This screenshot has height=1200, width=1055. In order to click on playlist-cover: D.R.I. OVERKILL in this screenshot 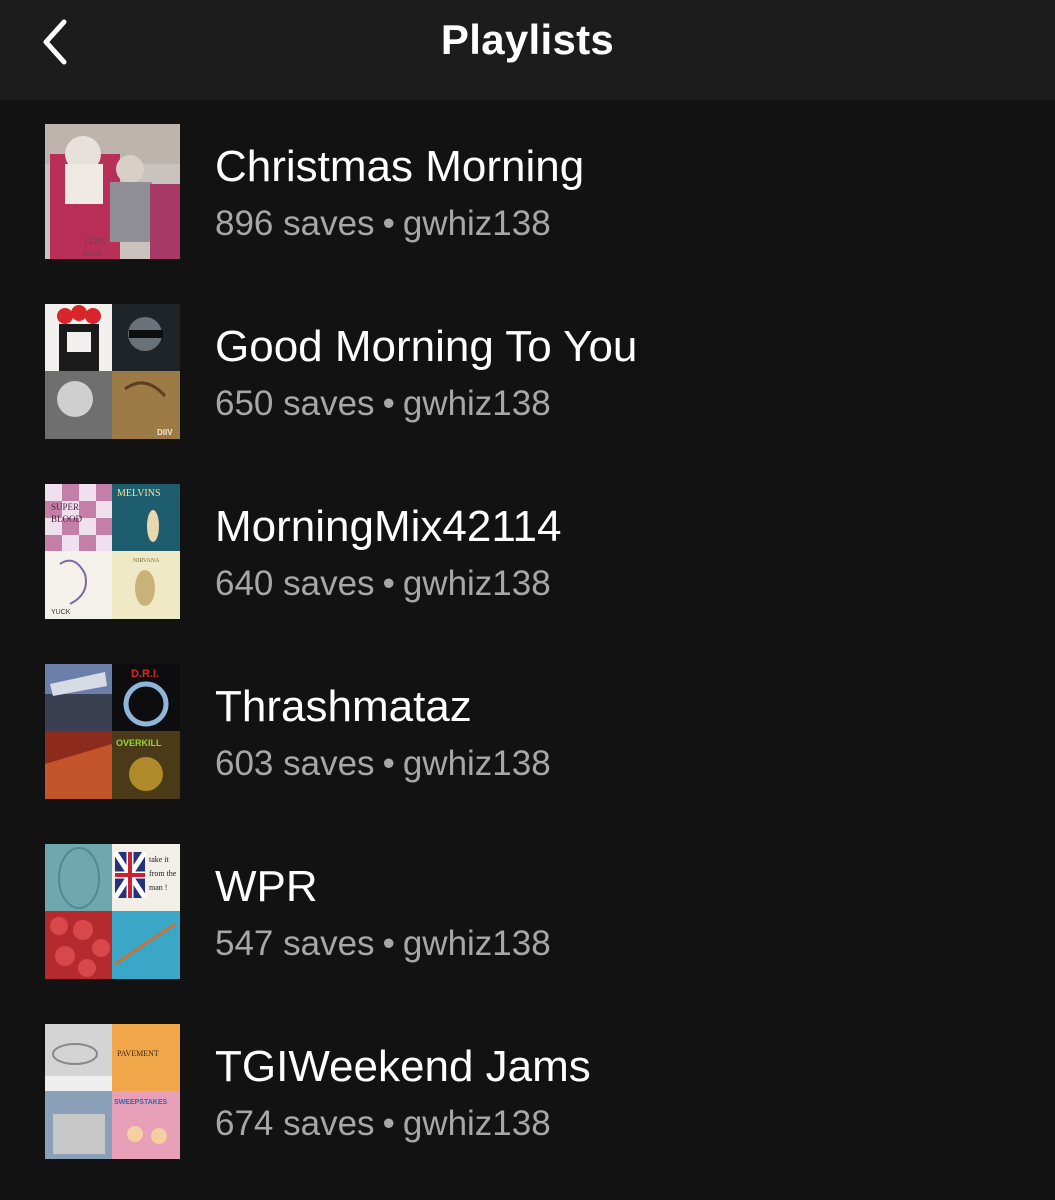, I will do `click(112, 731)`.